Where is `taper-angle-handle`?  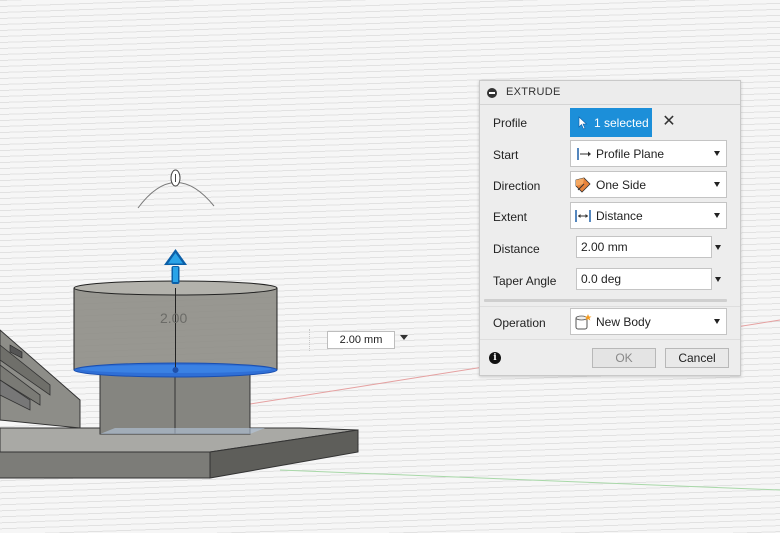 taper-angle-handle is located at coordinates (175, 178).